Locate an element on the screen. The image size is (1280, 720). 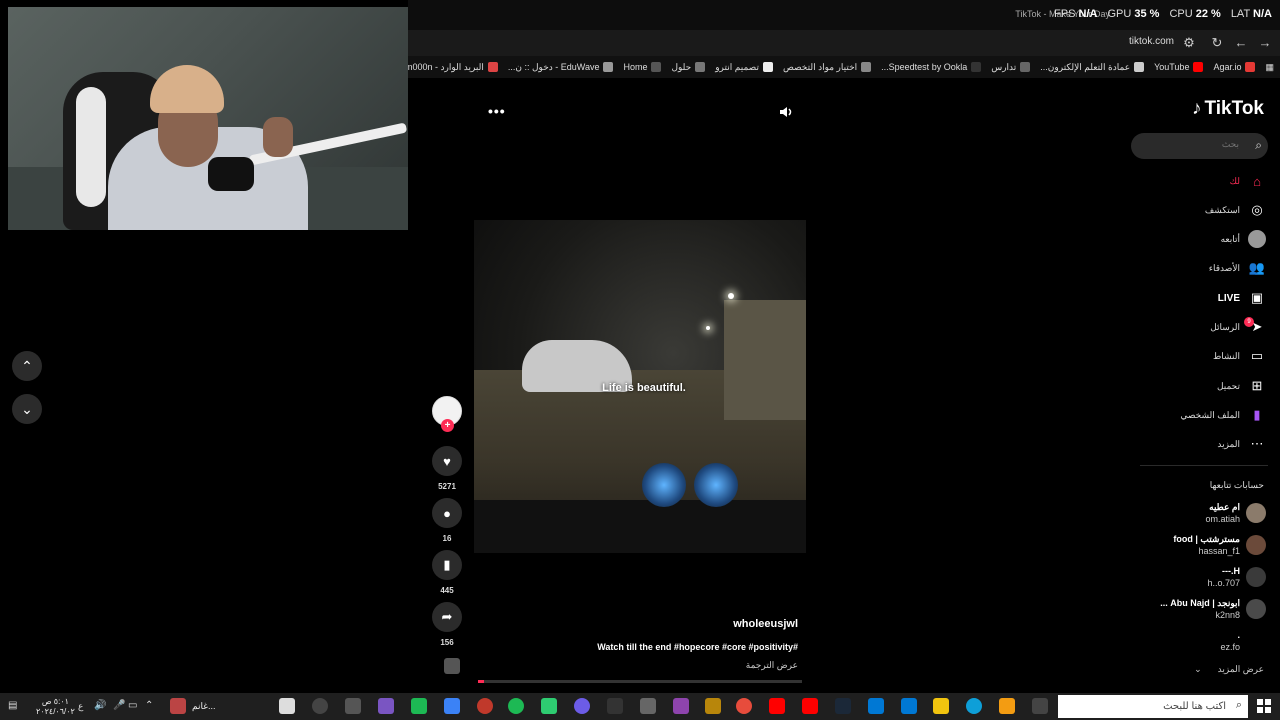
nav-item-friends: 👥 الأصدقاء is located at coordinates (1237, 268).